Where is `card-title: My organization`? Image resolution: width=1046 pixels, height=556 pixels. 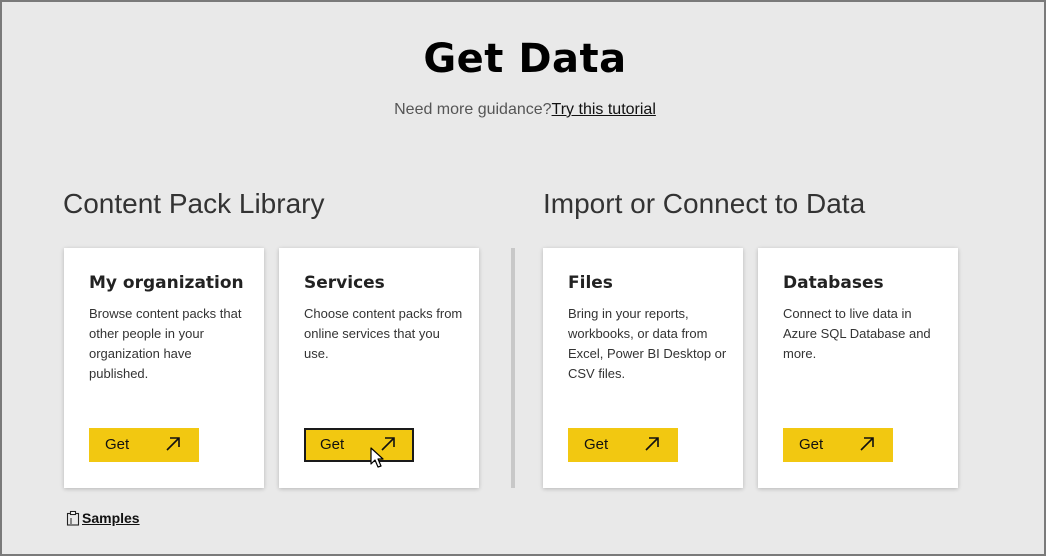 card-title: My organization is located at coordinates (166, 283).